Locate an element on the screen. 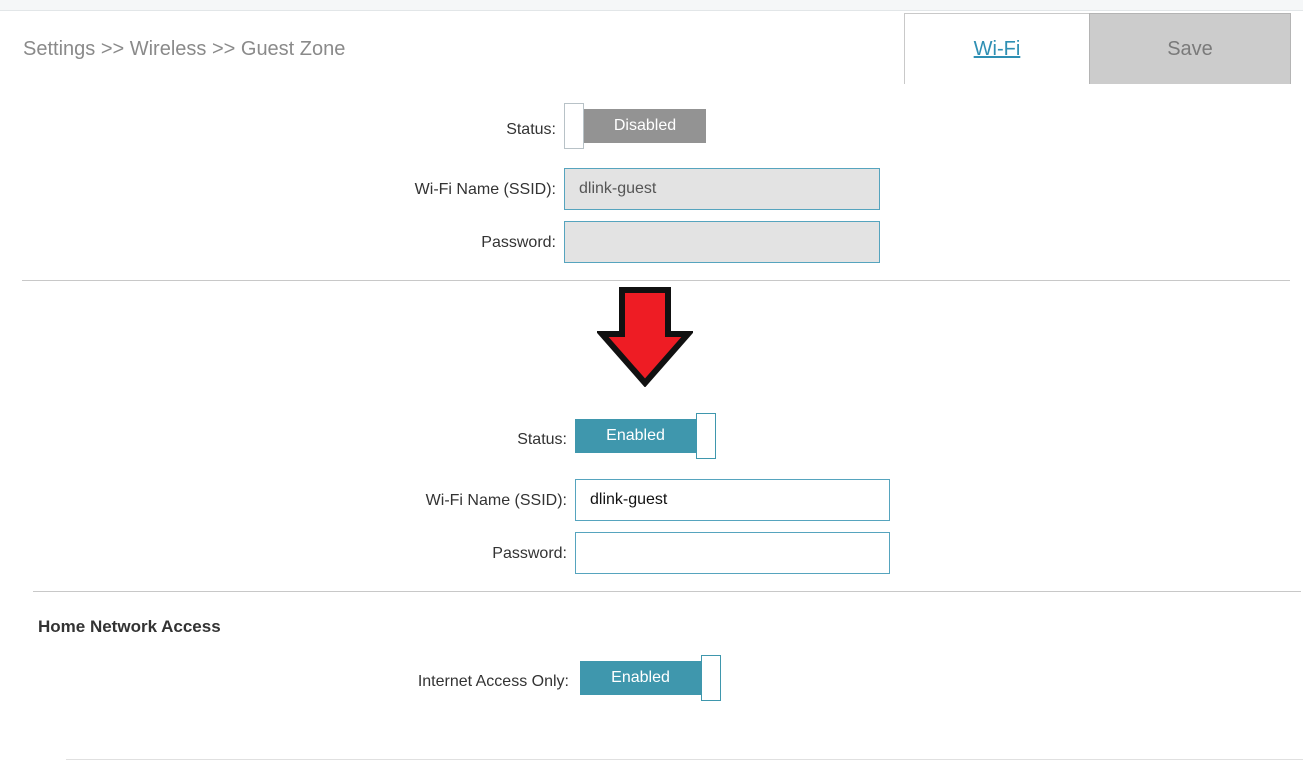  breadcrumb: Settings >> Wireless >> Guest Zone is located at coordinates (184, 49).